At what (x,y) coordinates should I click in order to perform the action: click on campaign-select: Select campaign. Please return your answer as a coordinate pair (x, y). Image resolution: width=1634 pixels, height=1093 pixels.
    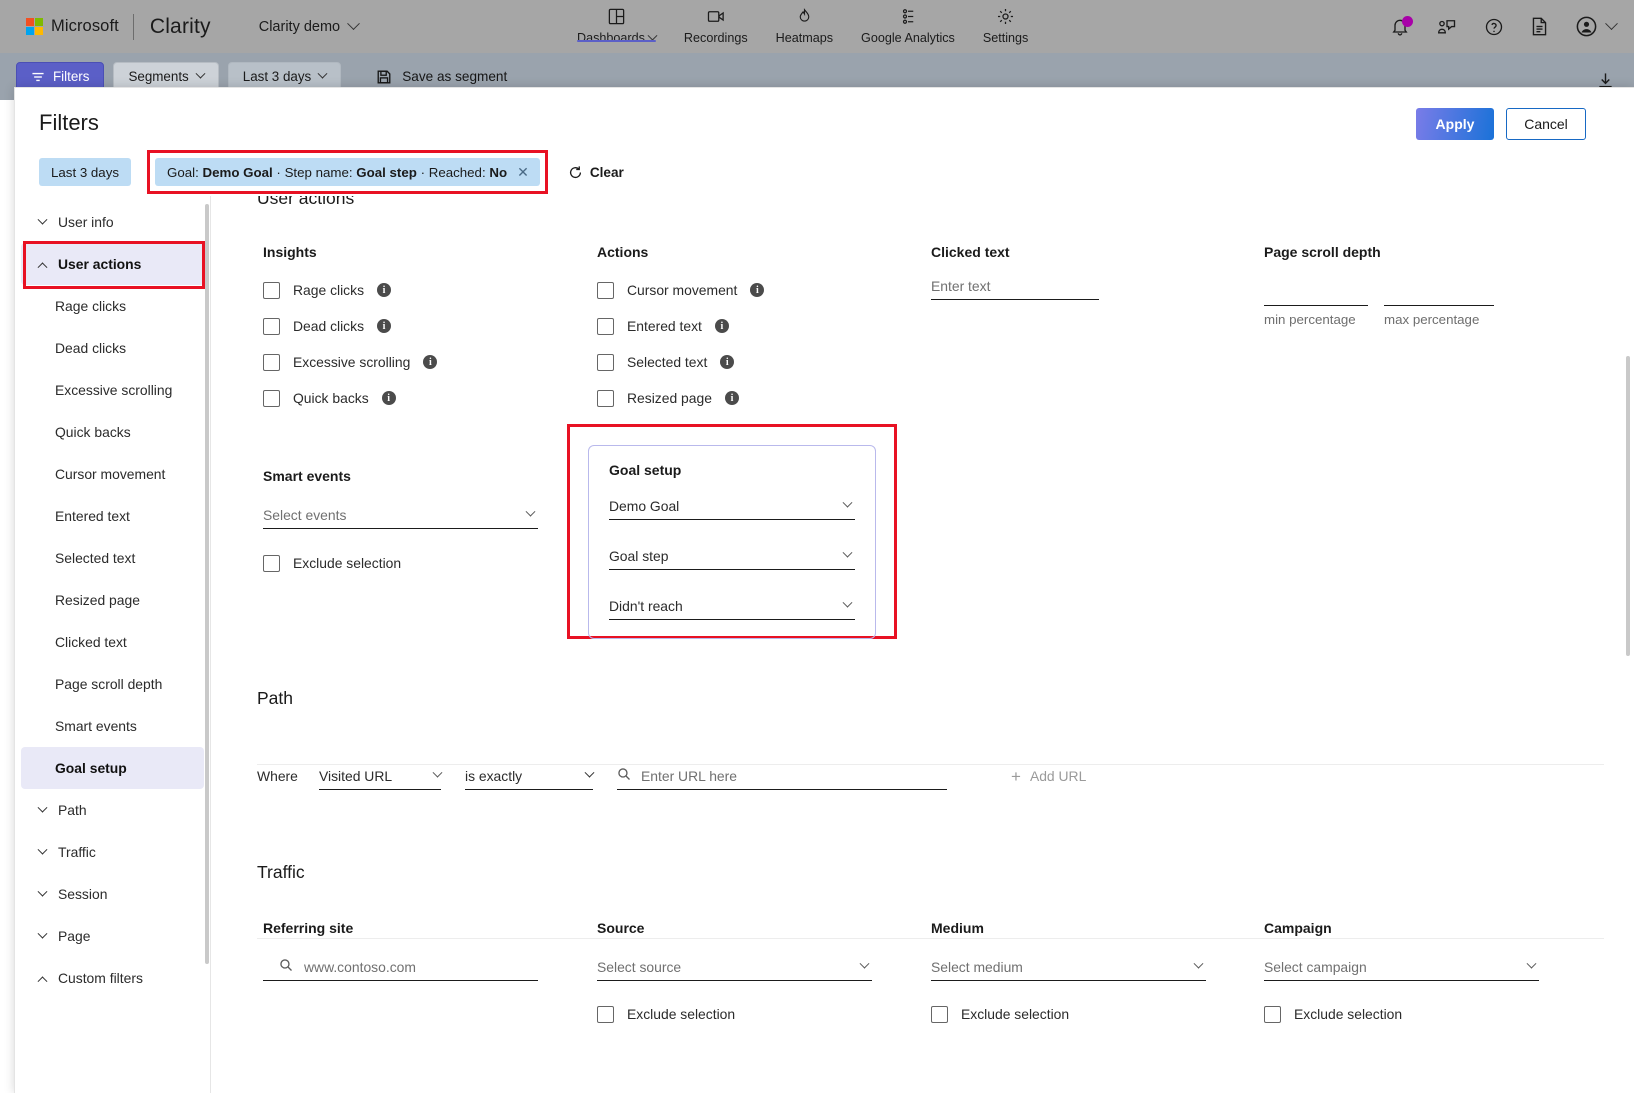
    Looking at the image, I should click on (1401, 967).